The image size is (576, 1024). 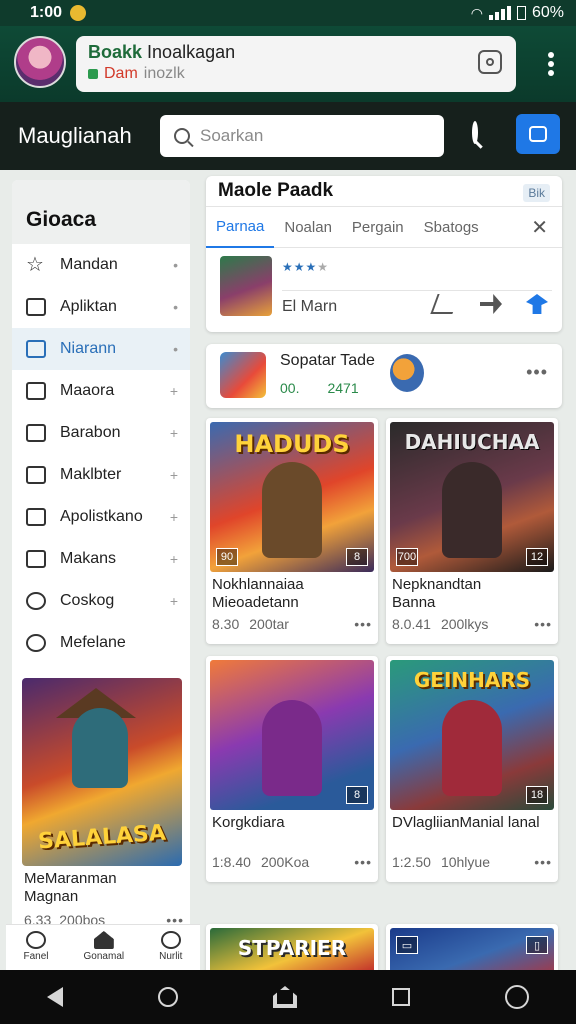 I want to click on promo-card: Sopatar Tade 00. 2471 •••, so click(x=384, y=376).